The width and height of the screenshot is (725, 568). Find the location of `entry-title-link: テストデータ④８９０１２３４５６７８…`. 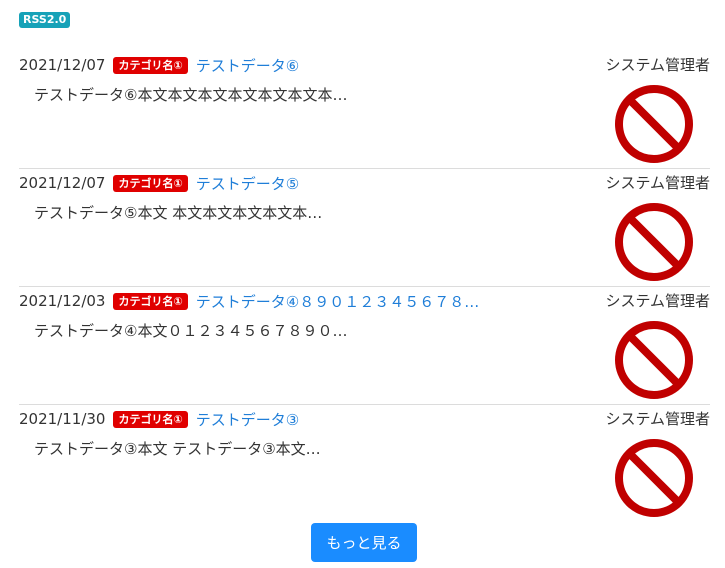

entry-title-link: テストデータ④８９０１２３４５６７８… is located at coordinates (337, 301).